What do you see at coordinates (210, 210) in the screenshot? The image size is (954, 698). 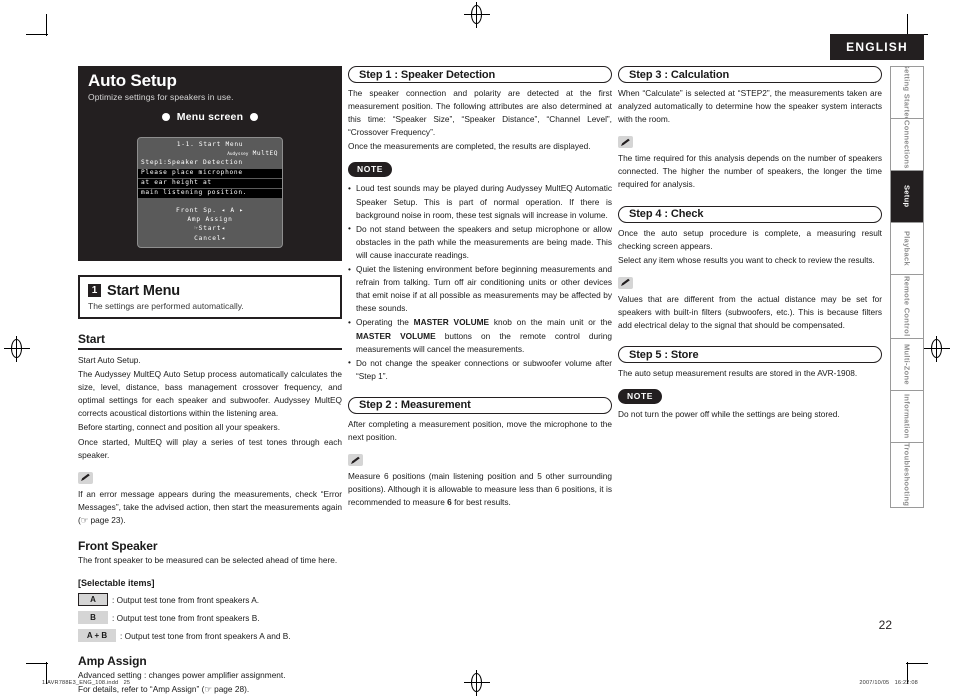 I see `osd-menu-item-front-sp: Front Sp. ◂ A ▸` at bounding box center [210, 210].